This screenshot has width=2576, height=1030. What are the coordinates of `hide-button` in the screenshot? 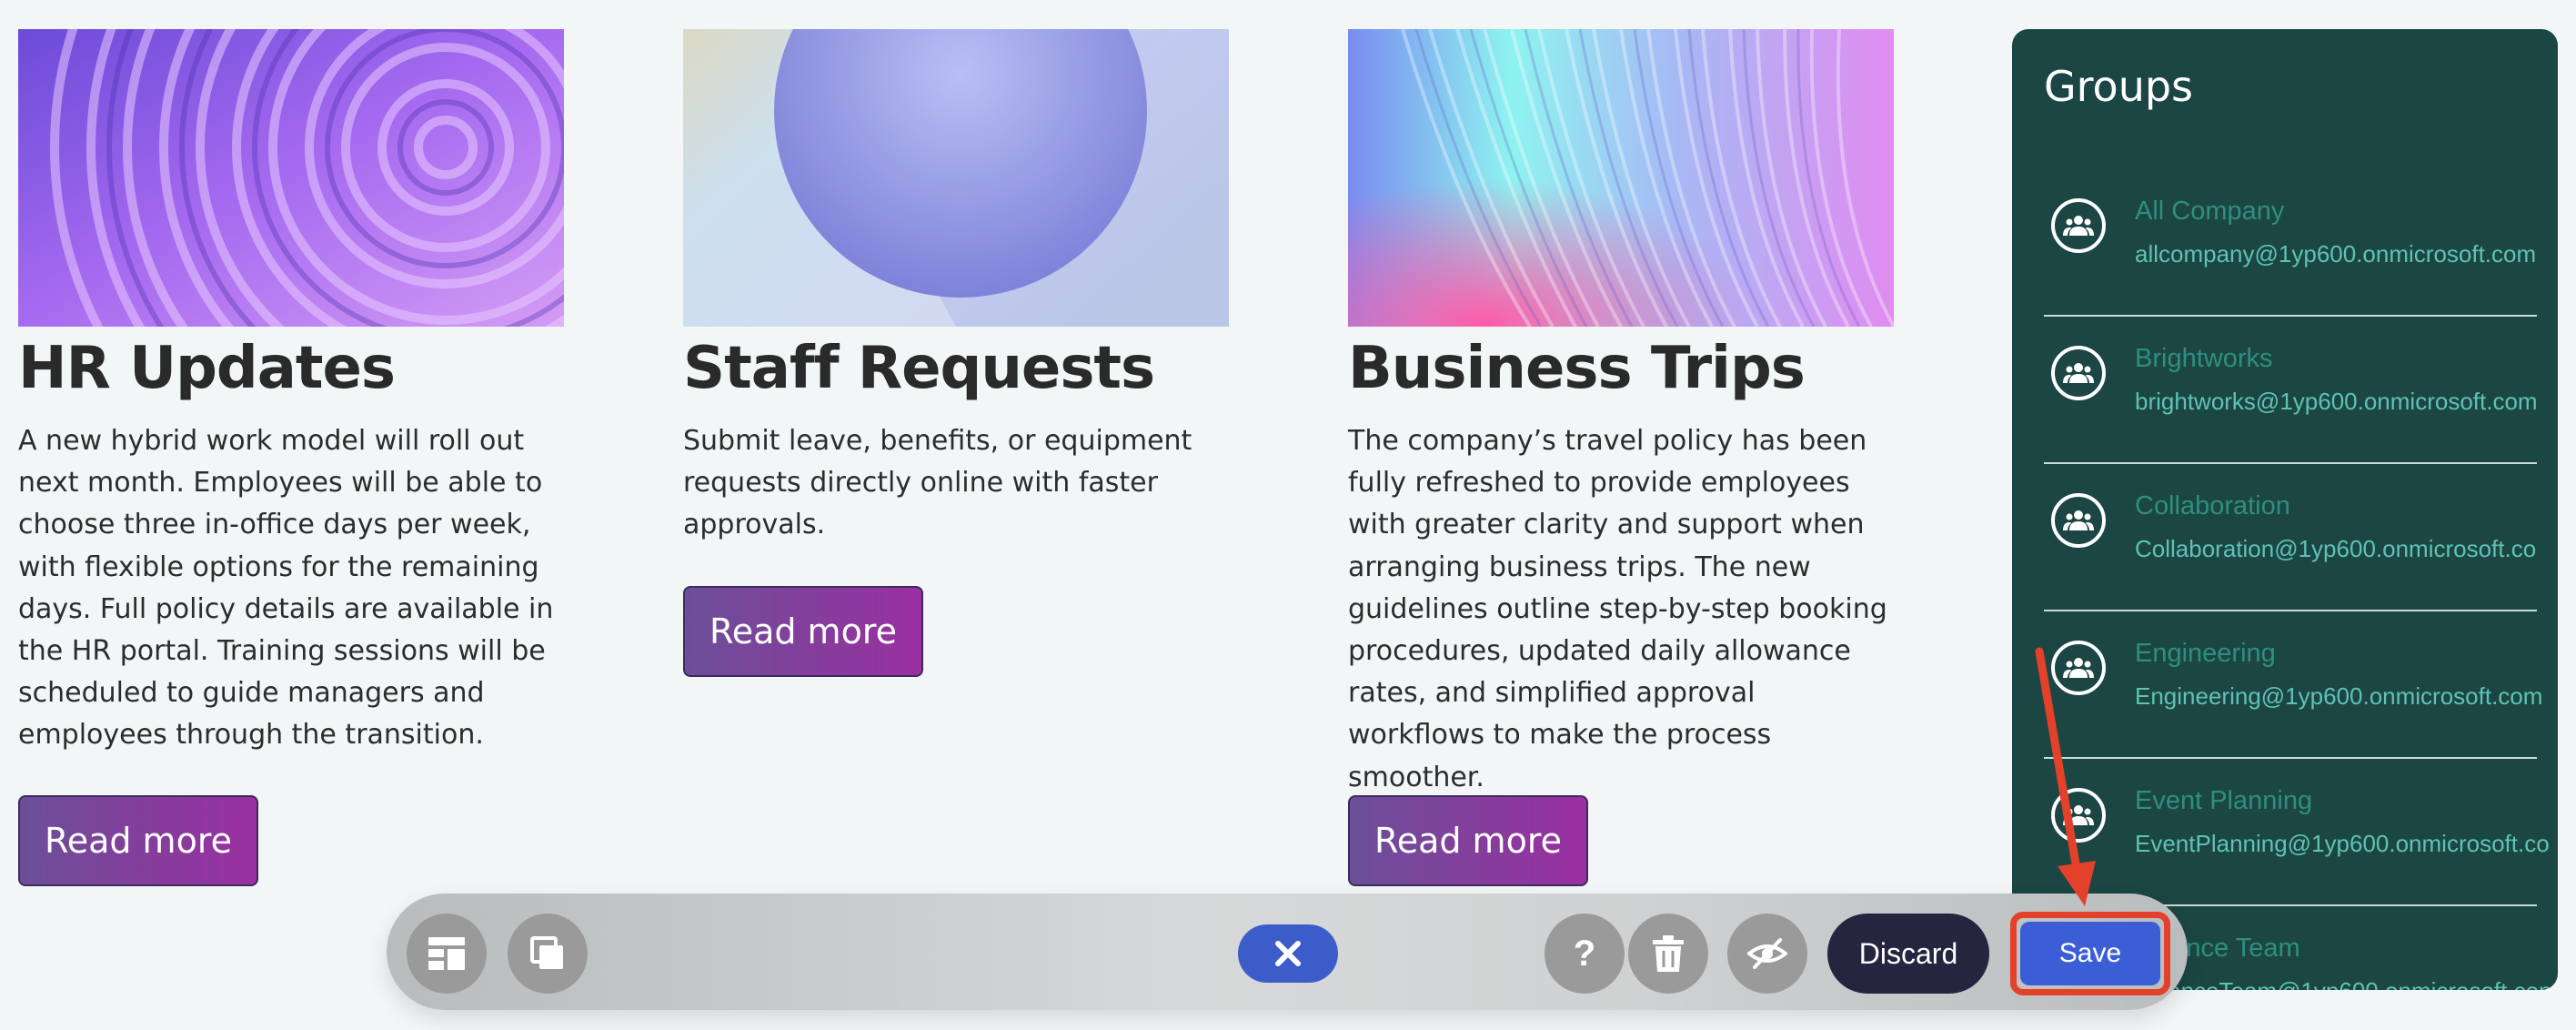 It's located at (1767, 954).